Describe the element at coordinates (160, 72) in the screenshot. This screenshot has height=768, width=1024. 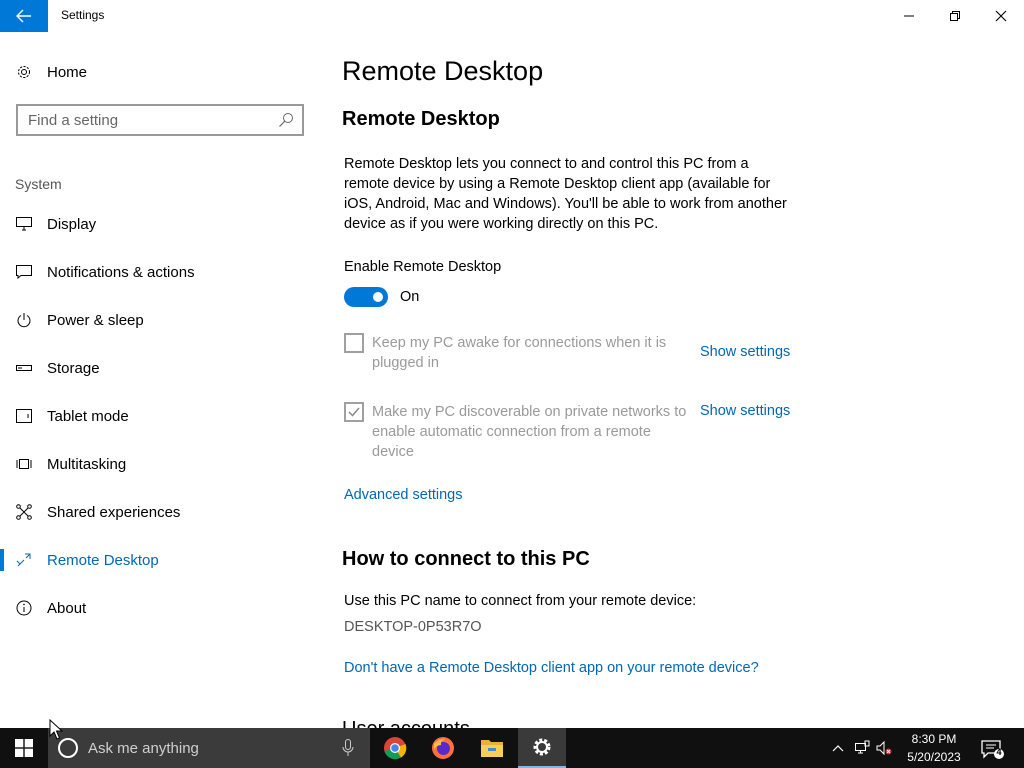
I see `nav-home: Home` at that location.